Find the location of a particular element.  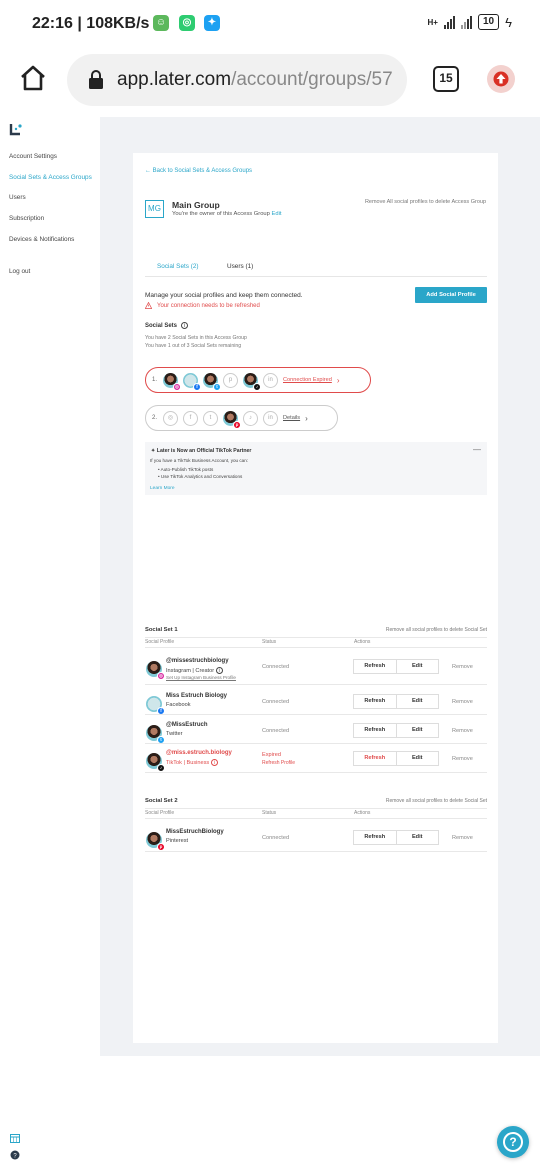

group-title: Main Group is located at coordinates (196, 205).